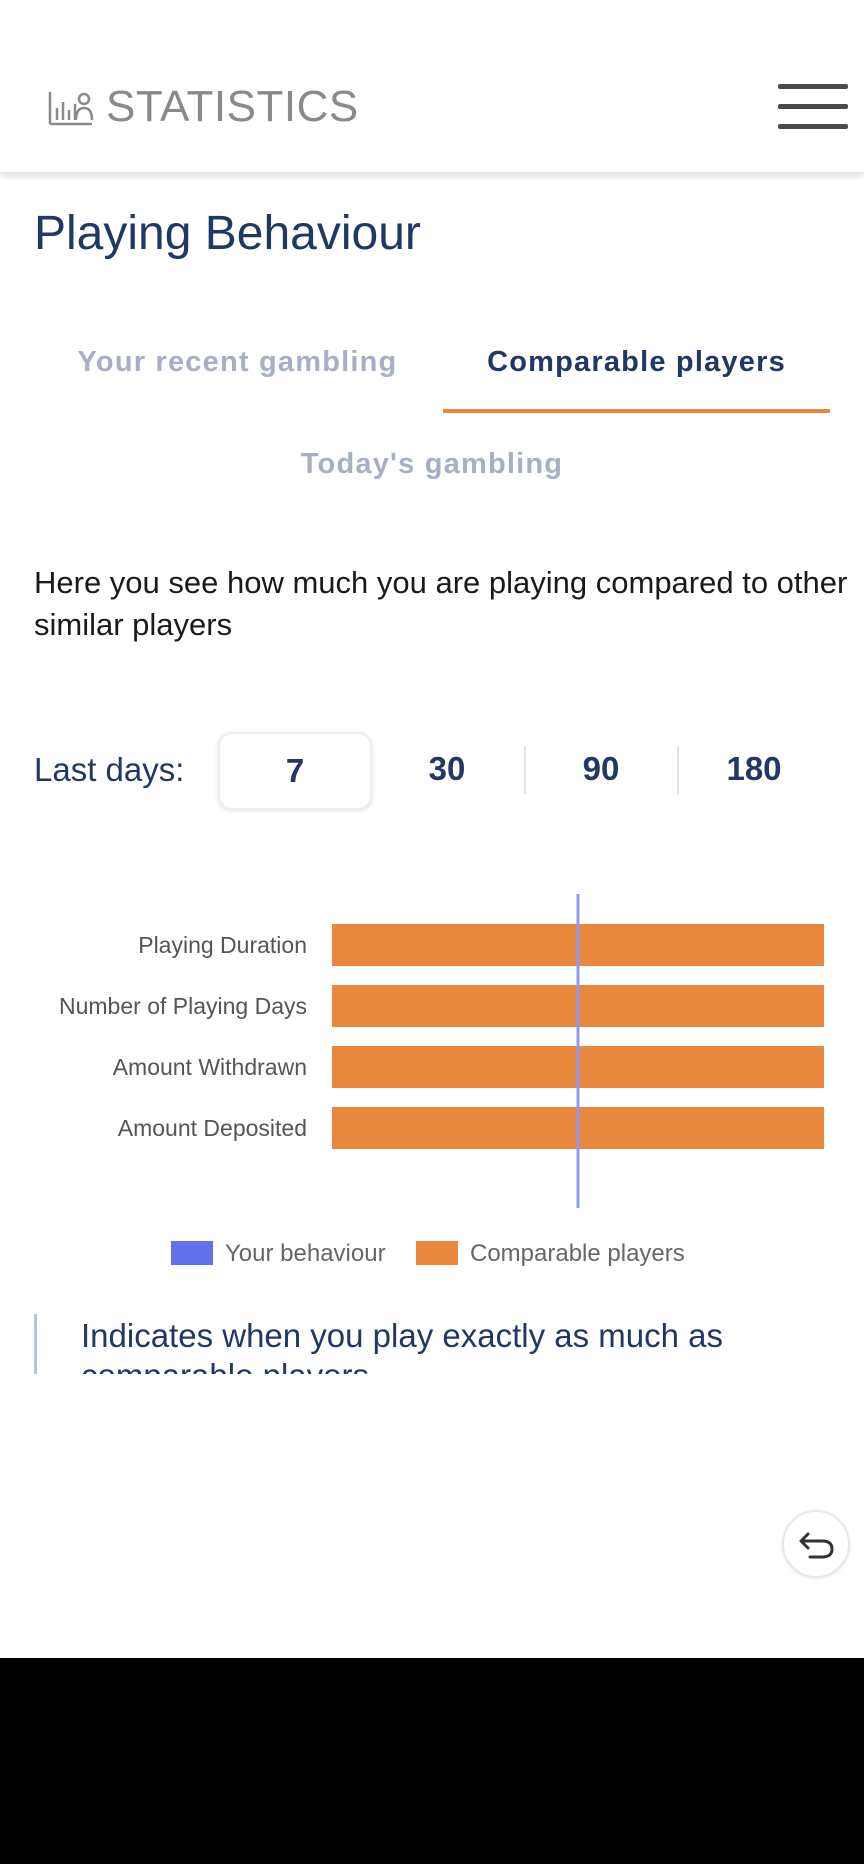 The width and height of the screenshot is (864, 1864). I want to click on legend-your-behaviour: Your behaviour, so click(305, 1253).